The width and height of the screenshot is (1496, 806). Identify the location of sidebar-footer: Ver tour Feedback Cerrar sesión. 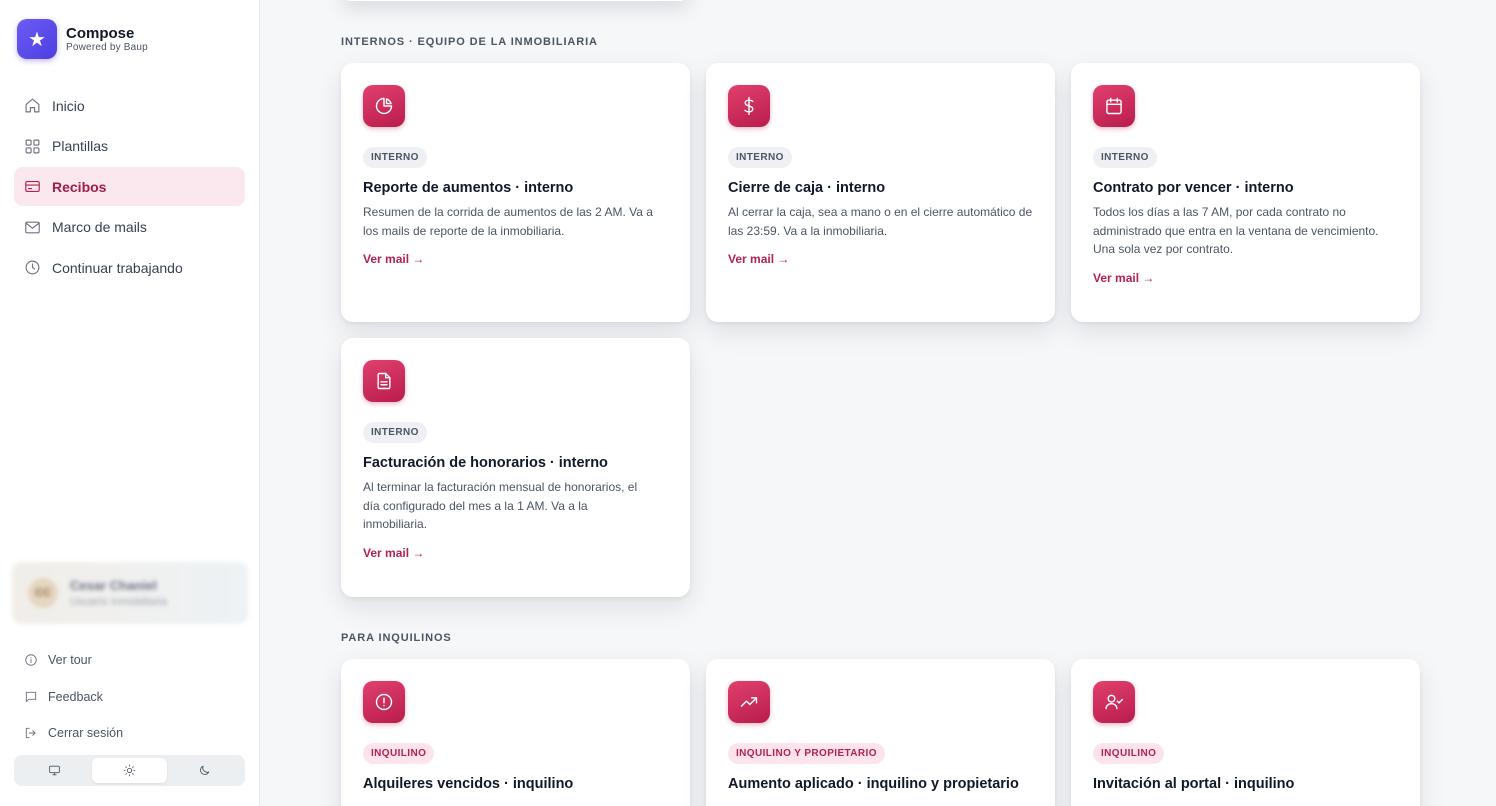
(73, 697).